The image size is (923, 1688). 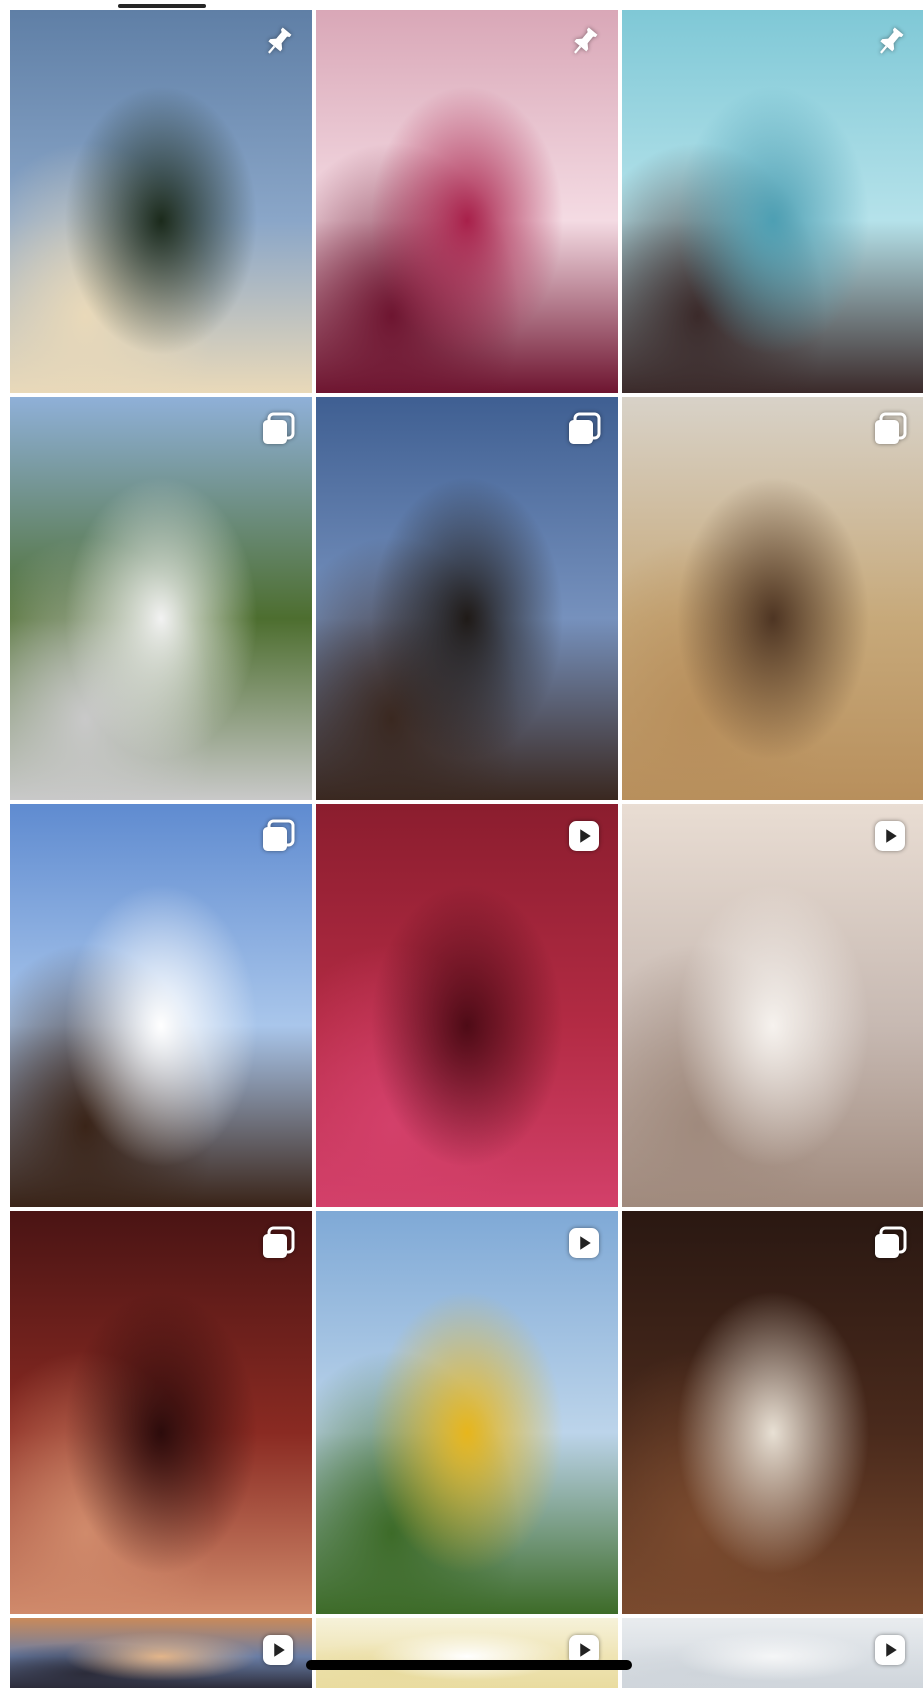 I want to click on home-indicator, so click(x=469, y=1665).